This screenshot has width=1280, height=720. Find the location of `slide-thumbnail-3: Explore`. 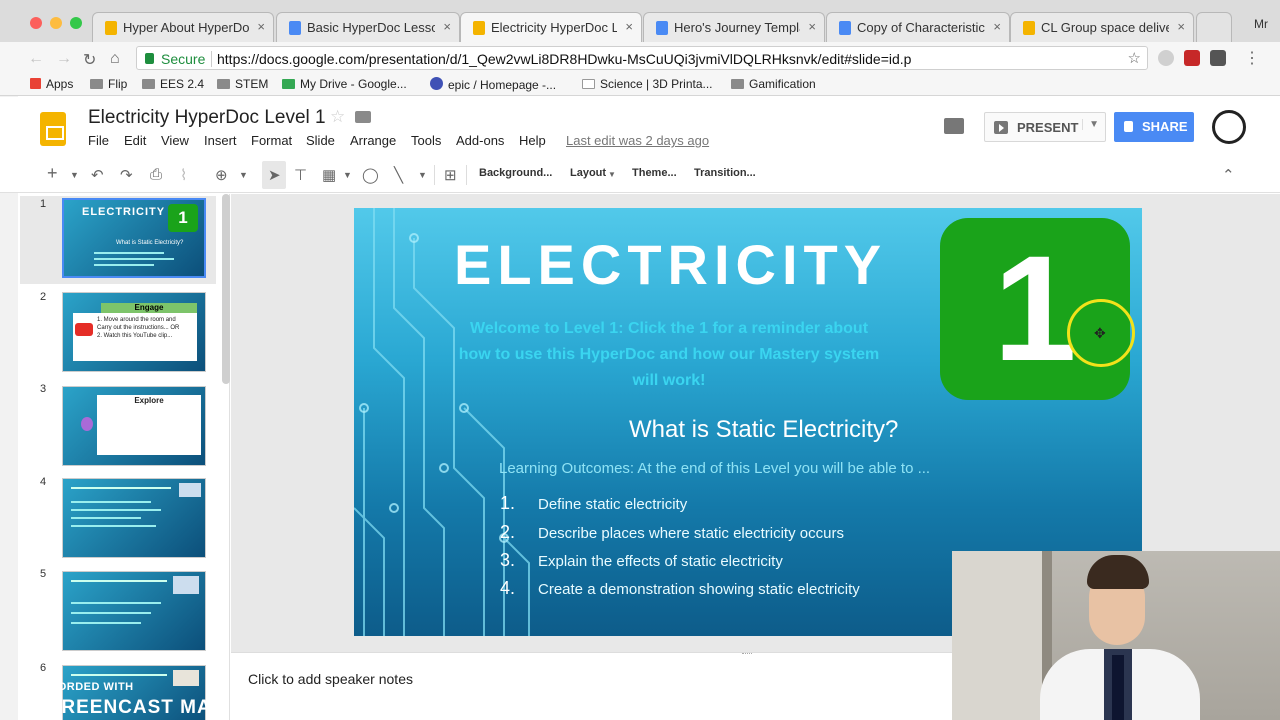

slide-thumbnail-3: Explore is located at coordinates (134, 426).